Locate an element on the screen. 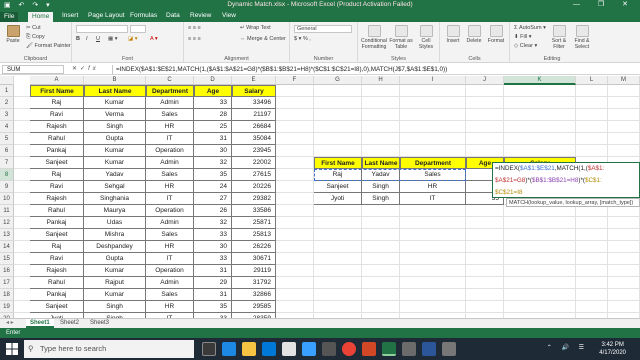  tab-formulas: Formulas is located at coordinates (143, 15).